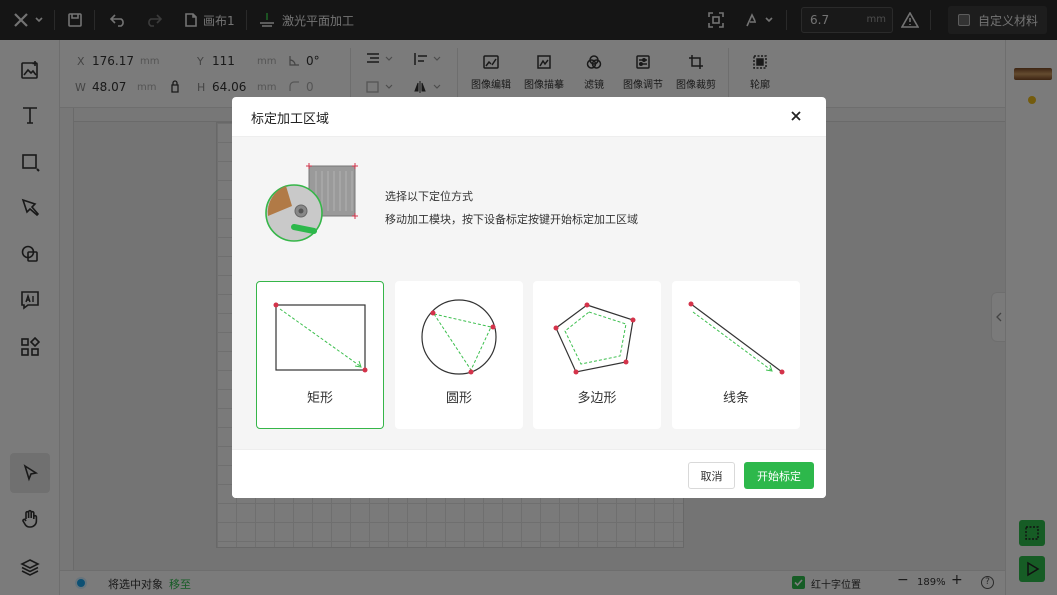 This screenshot has width=1057, height=595. I want to click on line-shape-icon, so click(736, 338).